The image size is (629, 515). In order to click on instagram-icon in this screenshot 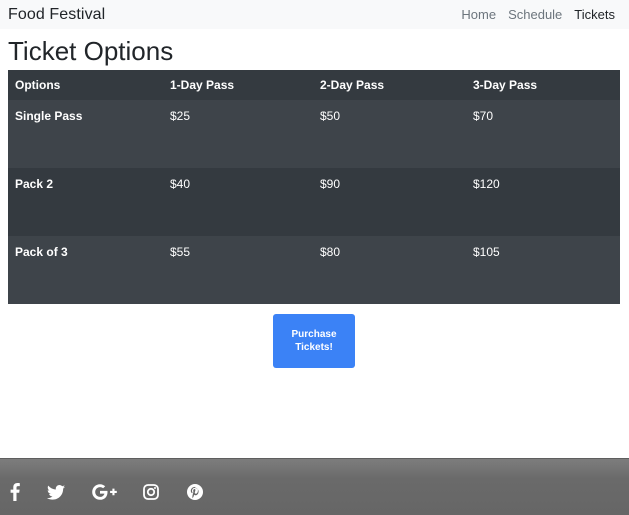, I will do `click(151, 492)`.